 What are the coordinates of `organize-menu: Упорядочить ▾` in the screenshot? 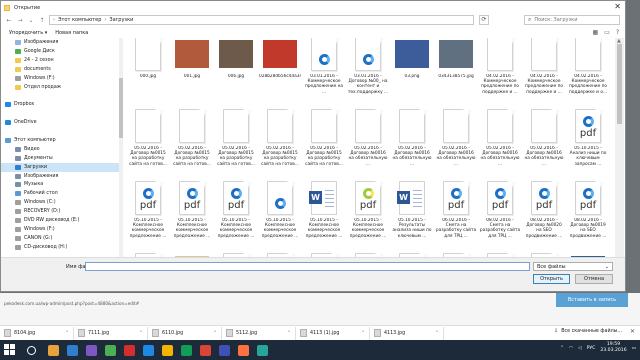 It's located at (28, 33).